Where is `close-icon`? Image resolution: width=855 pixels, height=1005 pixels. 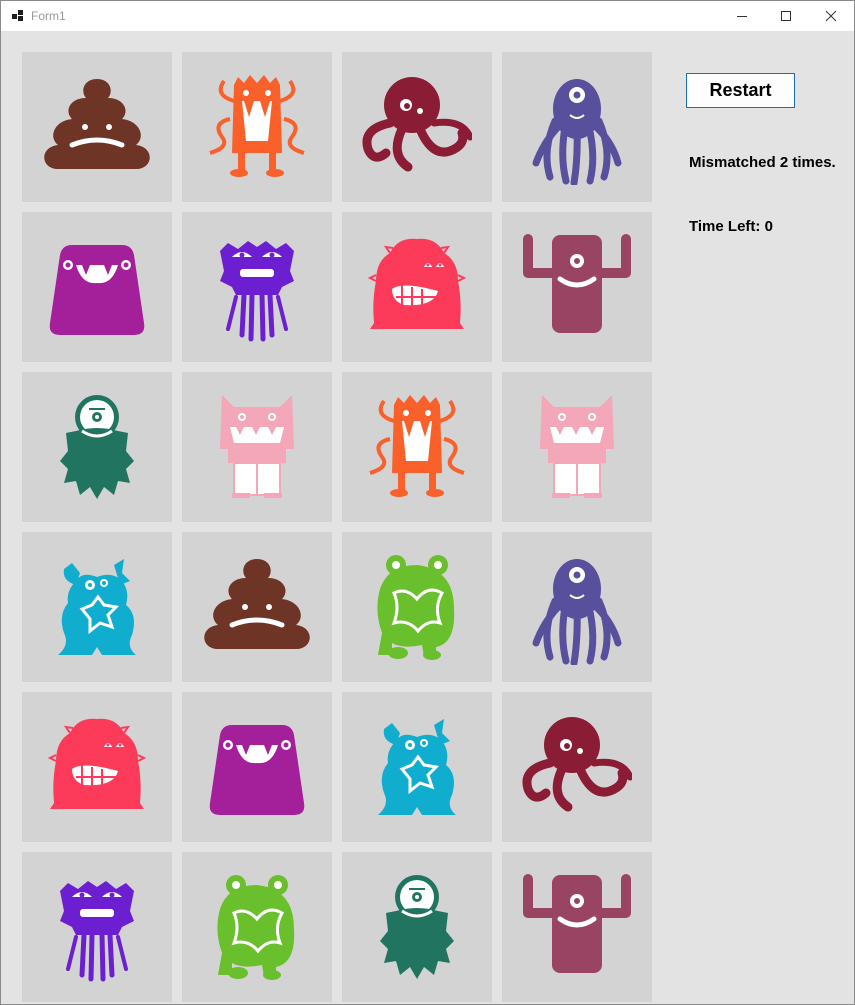 close-icon is located at coordinates (831, 16).